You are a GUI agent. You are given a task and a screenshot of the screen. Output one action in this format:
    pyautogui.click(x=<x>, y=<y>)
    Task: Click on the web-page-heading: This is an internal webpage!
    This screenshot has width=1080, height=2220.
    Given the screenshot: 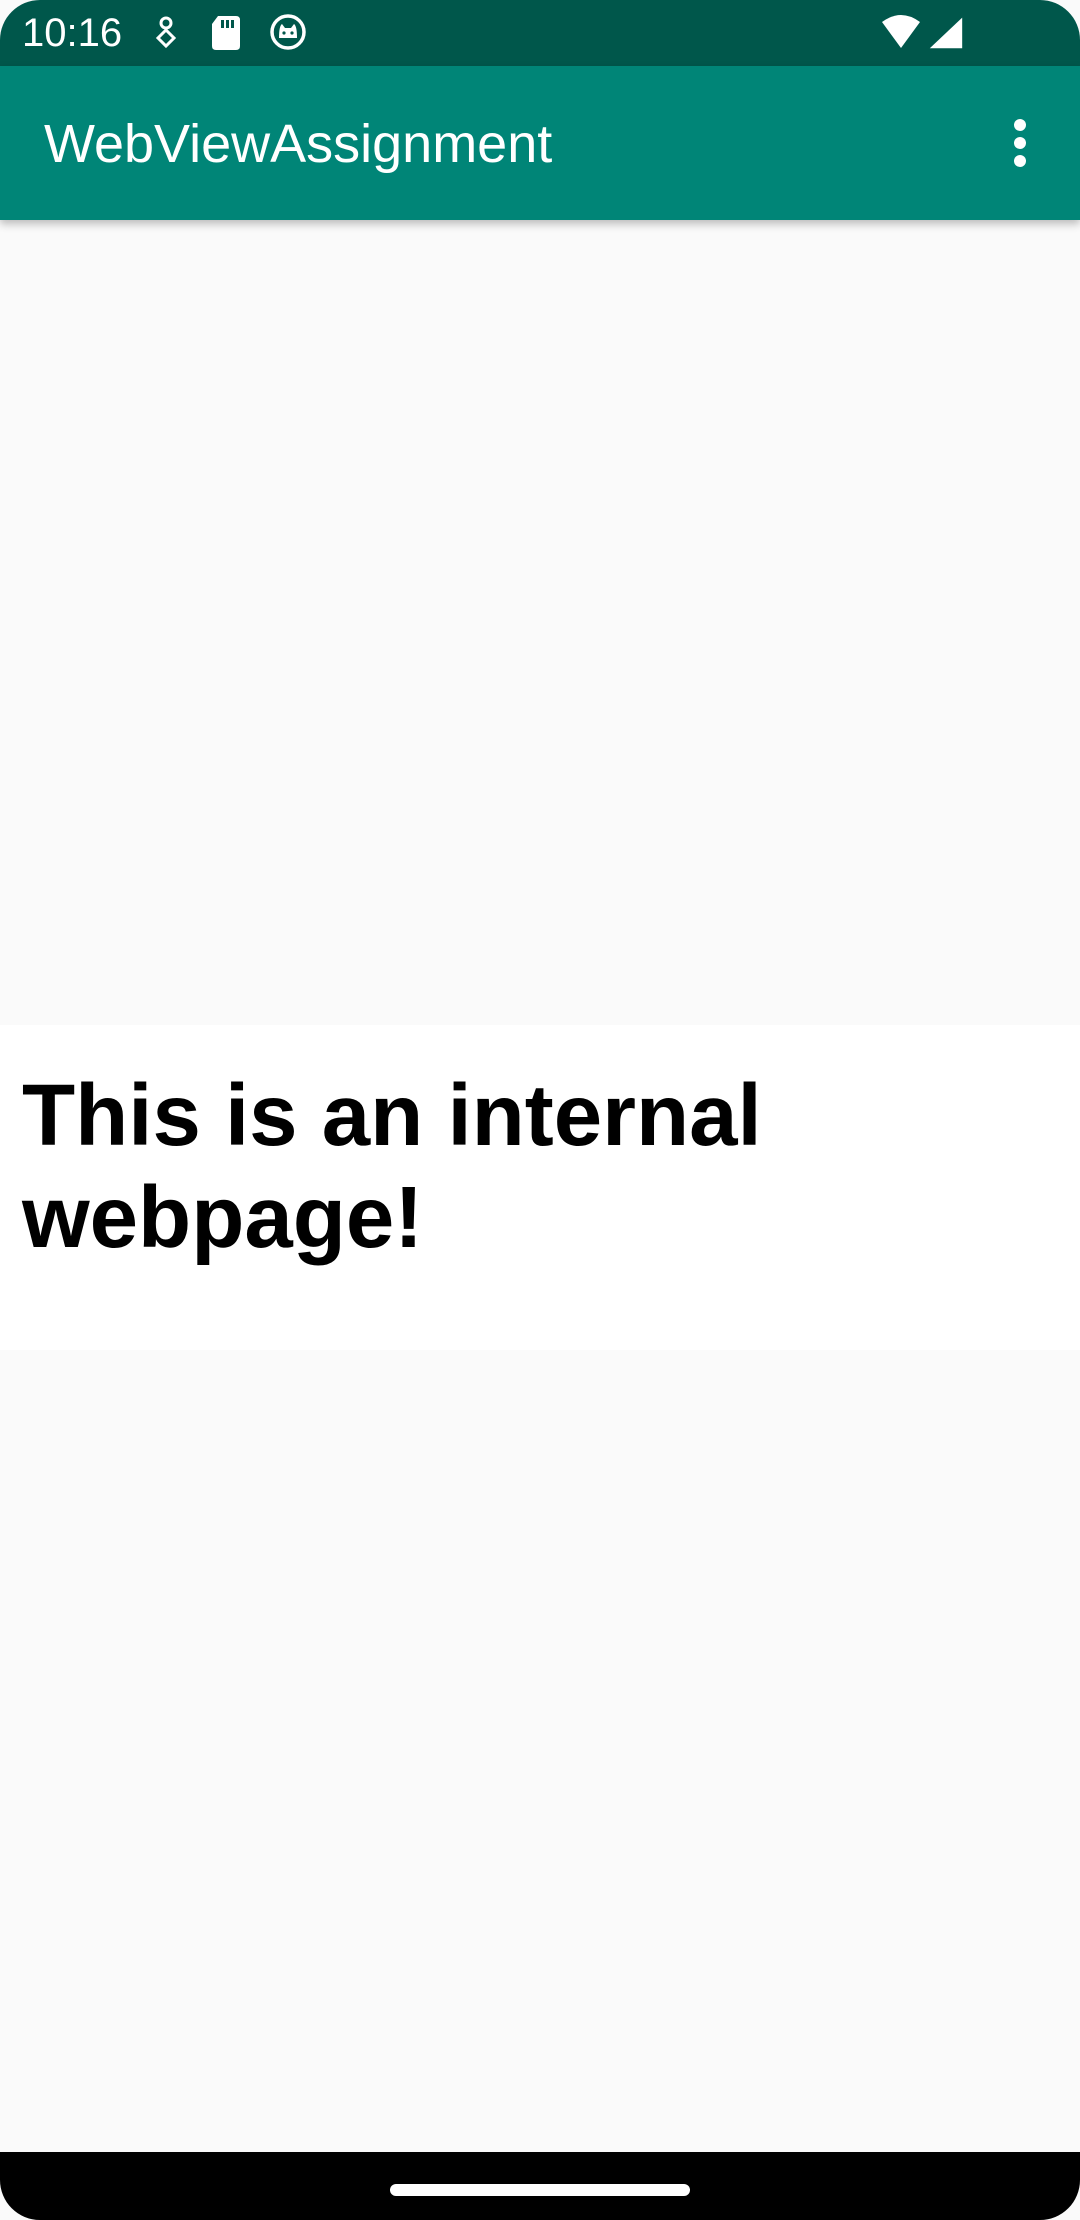 What is the action you would take?
    pyautogui.click(x=392, y=1166)
    